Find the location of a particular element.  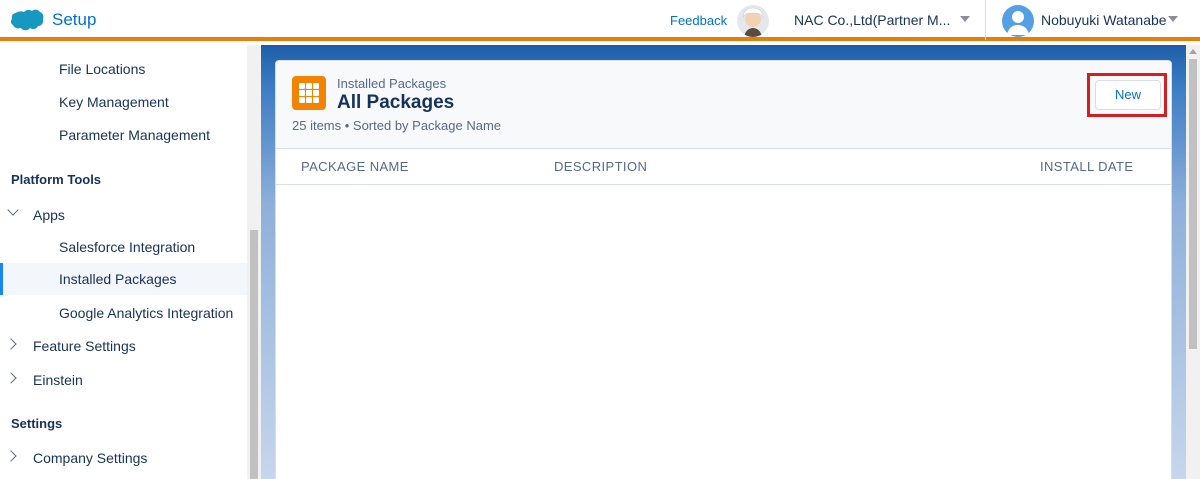

sidebar-item-file-locations: File Locations is located at coordinates (123, 69).